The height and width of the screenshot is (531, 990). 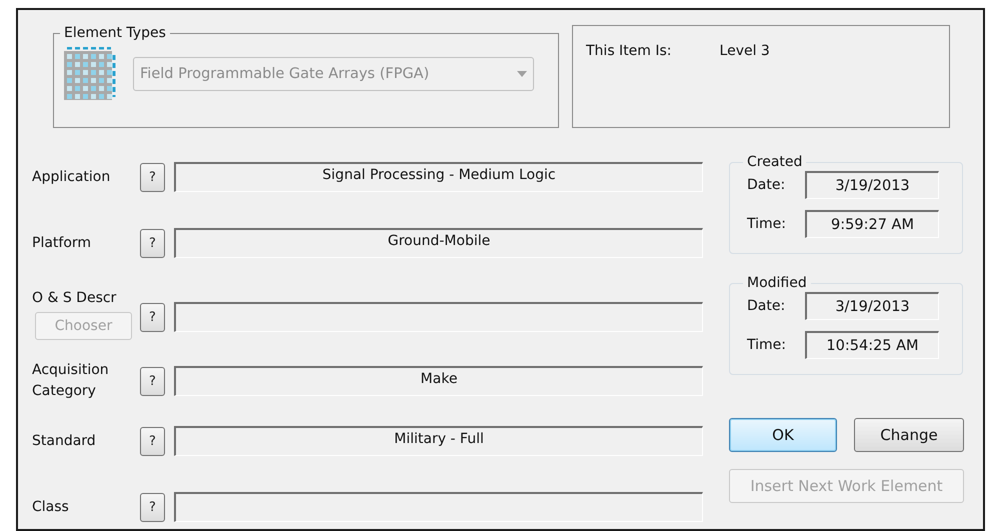 What do you see at coordinates (90, 73) in the screenshot?
I see `chip-grid-icon` at bounding box center [90, 73].